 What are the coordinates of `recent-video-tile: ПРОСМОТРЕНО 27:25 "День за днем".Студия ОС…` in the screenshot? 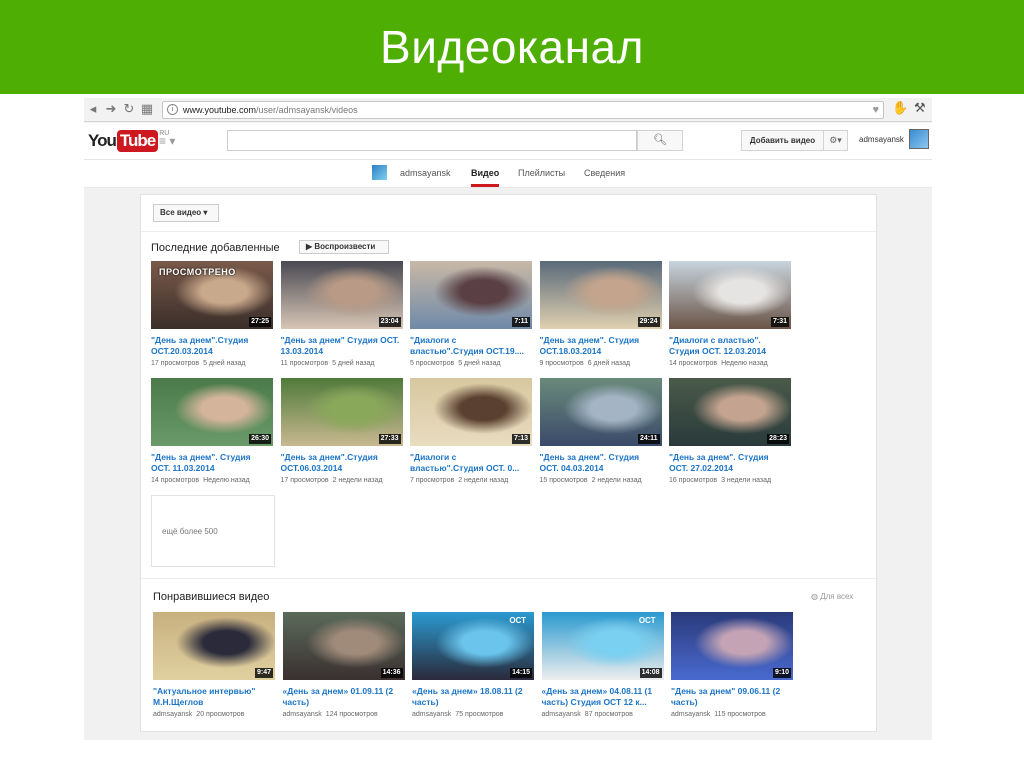 It's located at (213, 314).